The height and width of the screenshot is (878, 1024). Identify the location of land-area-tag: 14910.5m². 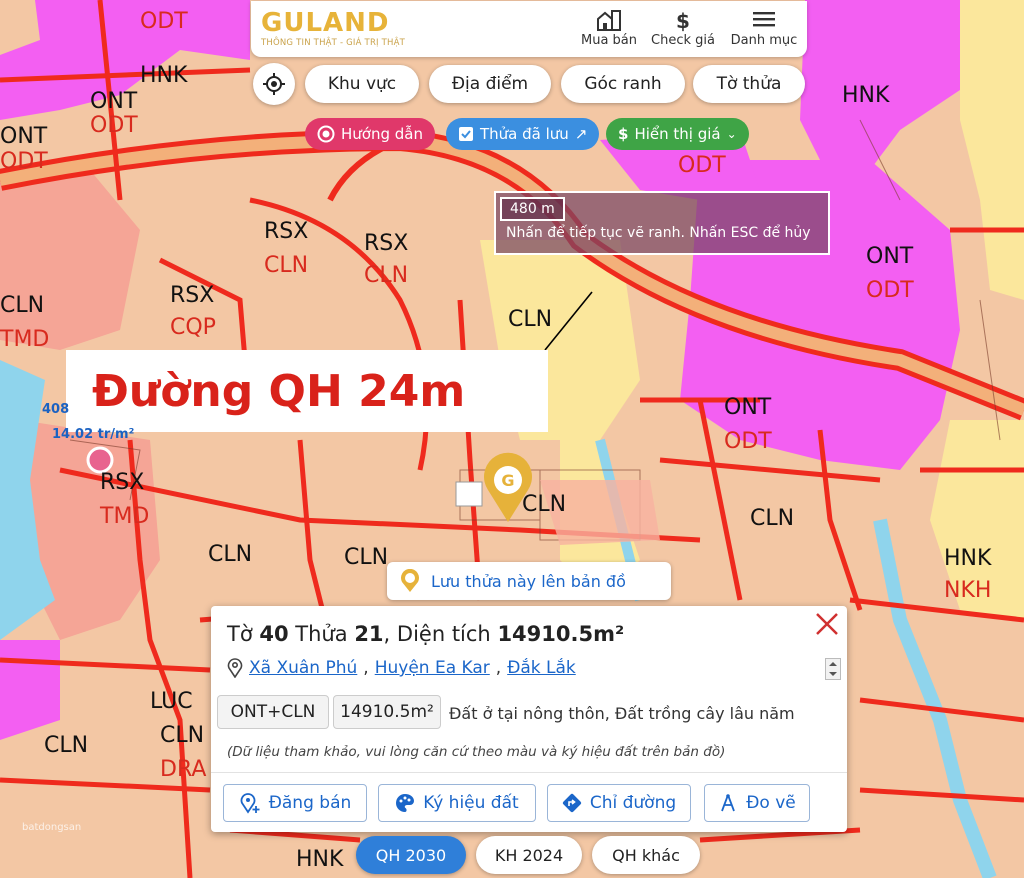
(387, 712).